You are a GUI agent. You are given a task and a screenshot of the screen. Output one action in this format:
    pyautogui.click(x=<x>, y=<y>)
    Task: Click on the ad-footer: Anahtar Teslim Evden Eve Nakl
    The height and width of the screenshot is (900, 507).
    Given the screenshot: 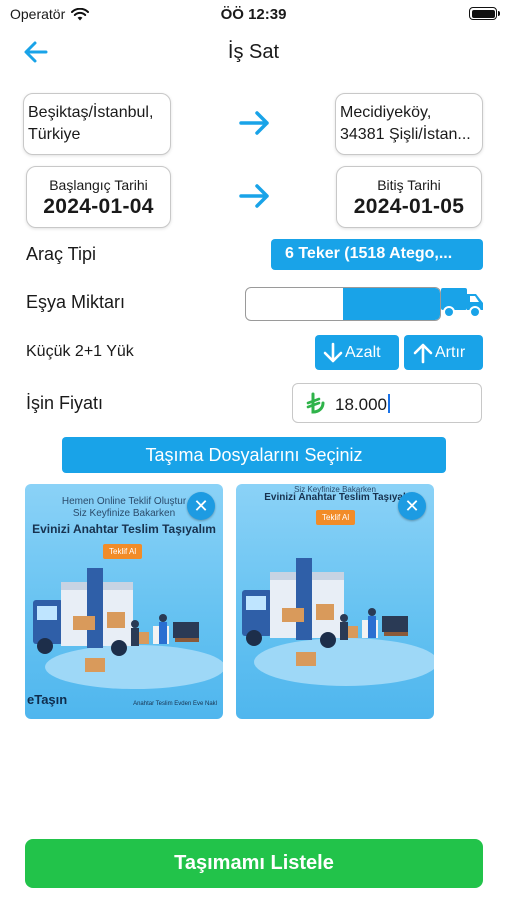 What is the action you would take?
    pyautogui.click(x=175, y=704)
    